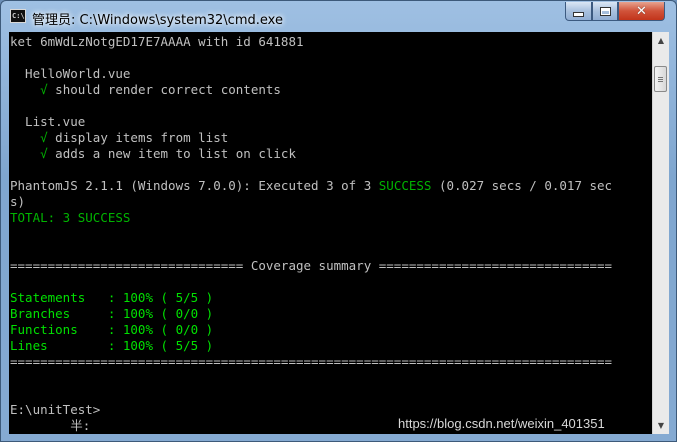 Image resolution: width=677 pixels, height=442 pixels. I want to click on test-result-line: √ adds a new item to list on click, so click(153, 154).